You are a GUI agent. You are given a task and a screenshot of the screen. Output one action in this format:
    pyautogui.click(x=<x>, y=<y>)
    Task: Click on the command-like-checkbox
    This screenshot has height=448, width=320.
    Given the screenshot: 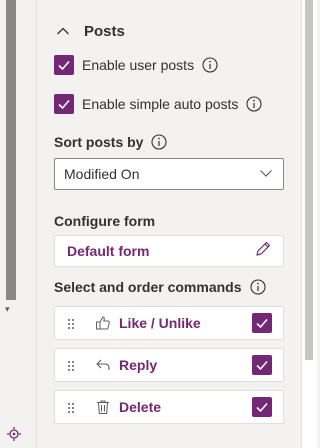 What is the action you would take?
    pyautogui.click(x=262, y=323)
    